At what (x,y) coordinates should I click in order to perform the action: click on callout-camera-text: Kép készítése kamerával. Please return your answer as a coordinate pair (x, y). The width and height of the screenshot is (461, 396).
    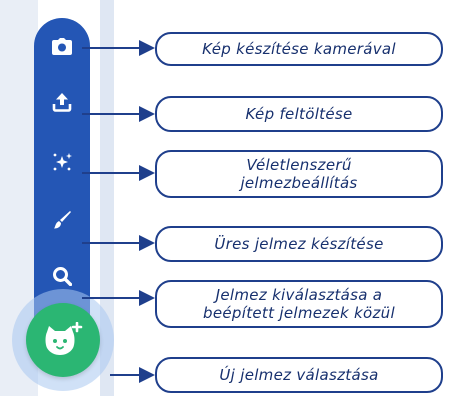
    Looking at the image, I should click on (299, 49).